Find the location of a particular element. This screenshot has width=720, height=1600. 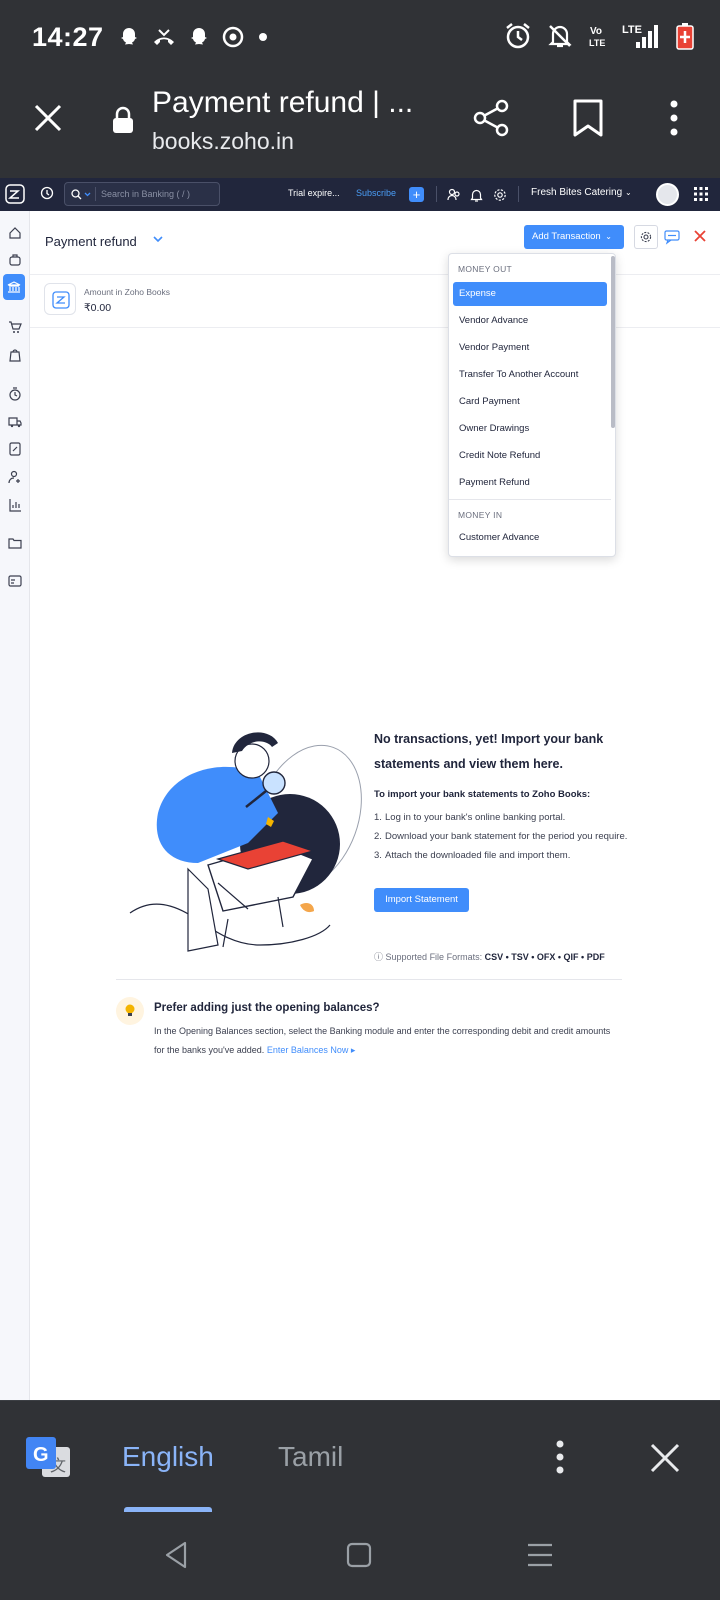

enter-balances-link: Enter Balances Now ▸ is located at coordinates (311, 1050).